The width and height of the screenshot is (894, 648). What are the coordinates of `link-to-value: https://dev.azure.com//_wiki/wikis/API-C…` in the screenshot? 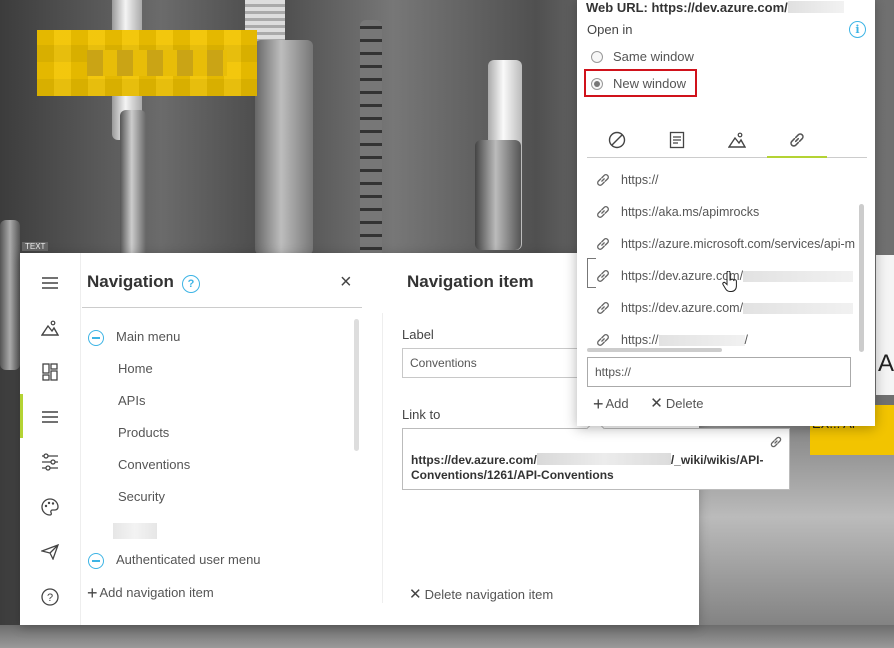 It's located at (597, 468).